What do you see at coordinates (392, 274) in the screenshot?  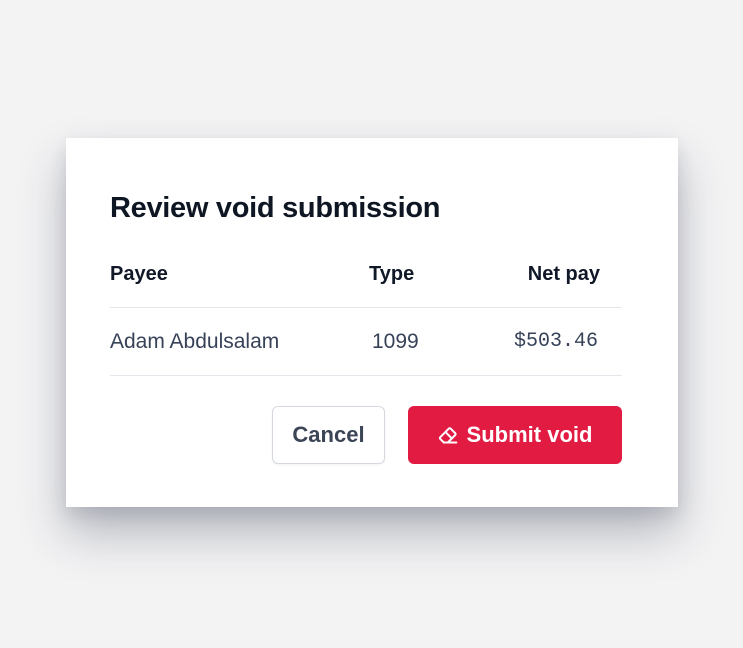 I see `column-header-type: Type` at bounding box center [392, 274].